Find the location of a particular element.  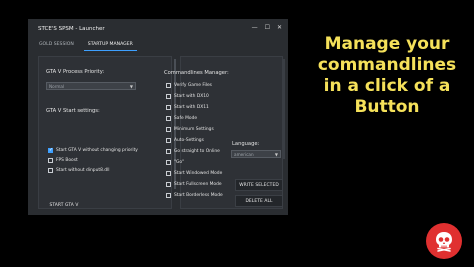

command-label: Safe Mode is located at coordinates (186, 118).